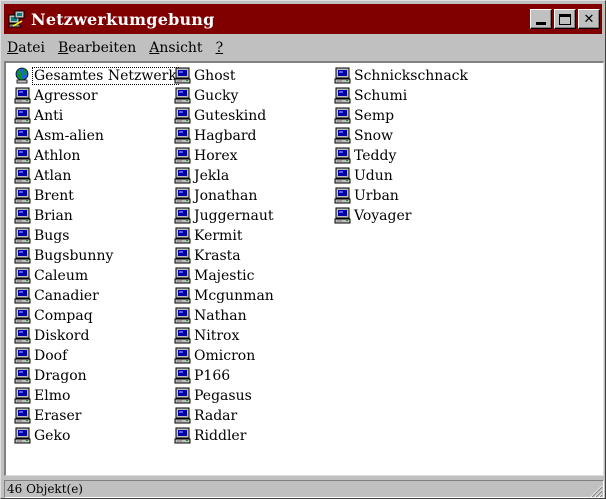 The height and width of the screenshot is (499, 606). Describe the element at coordinates (175, 48) in the screenshot. I see `menu-ansicht: Ansicht` at that location.